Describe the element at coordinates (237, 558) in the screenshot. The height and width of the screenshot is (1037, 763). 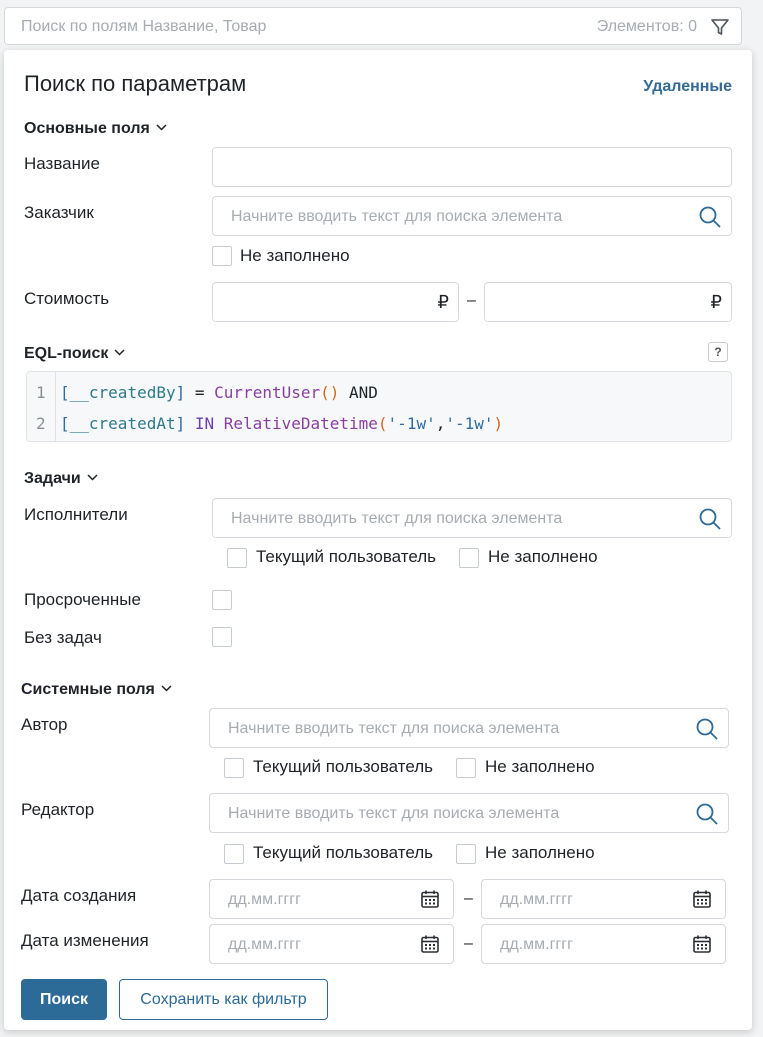
I see `assignees-current-user-checkbox` at that location.